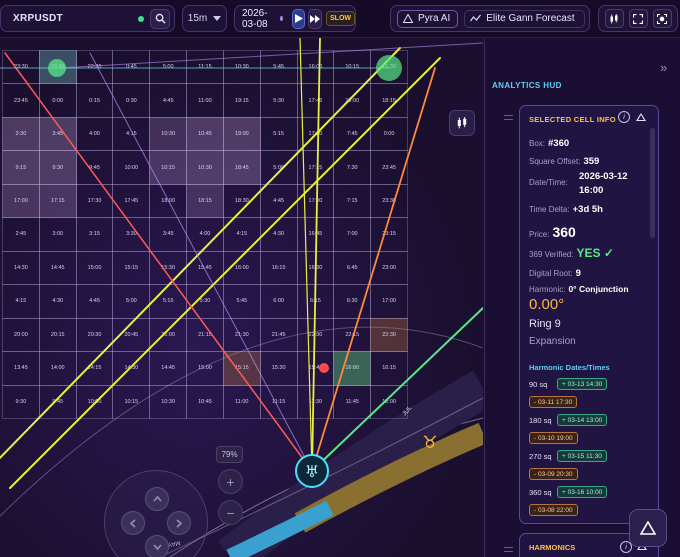 The image size is (680, 557). I want to click on collapse-panel-button: », so click(663, 67).